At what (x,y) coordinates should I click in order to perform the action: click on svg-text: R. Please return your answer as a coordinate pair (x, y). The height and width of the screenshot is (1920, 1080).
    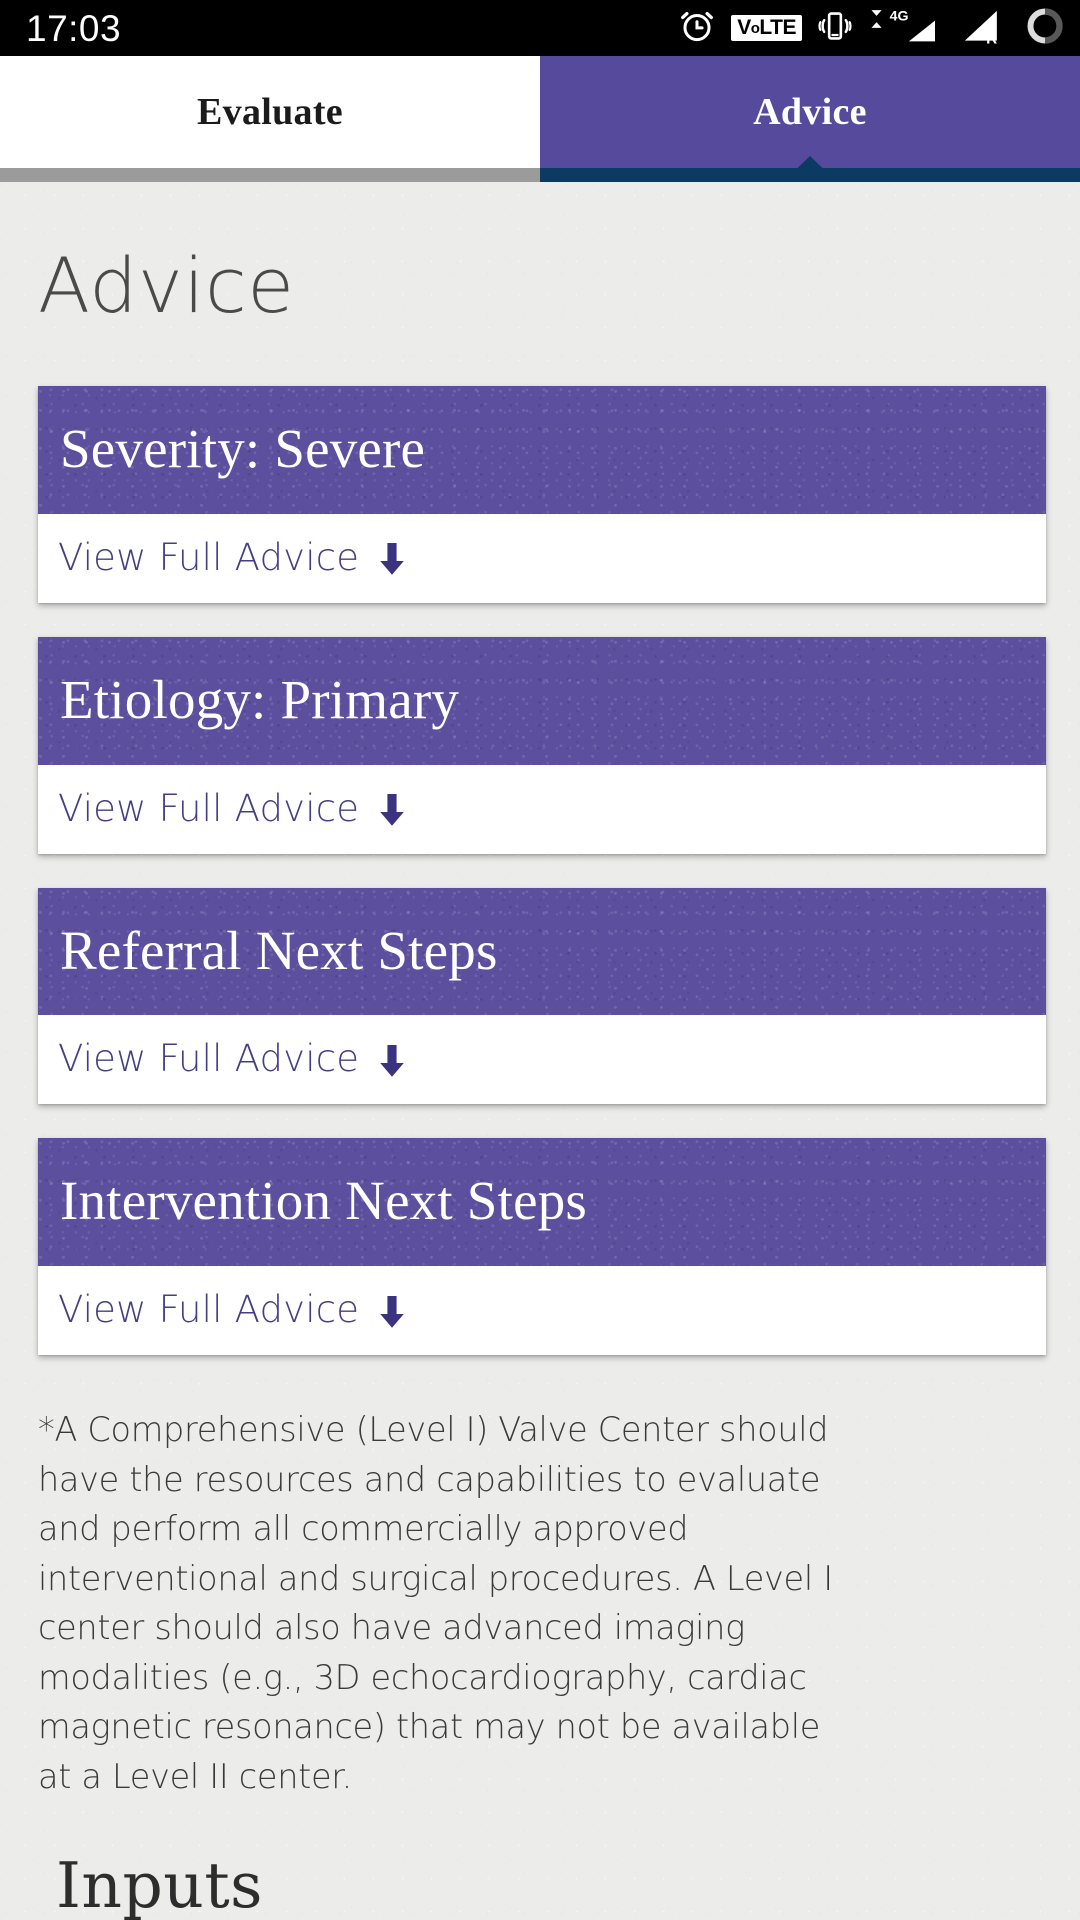
    Looking at the image, I should click on (991, 38).